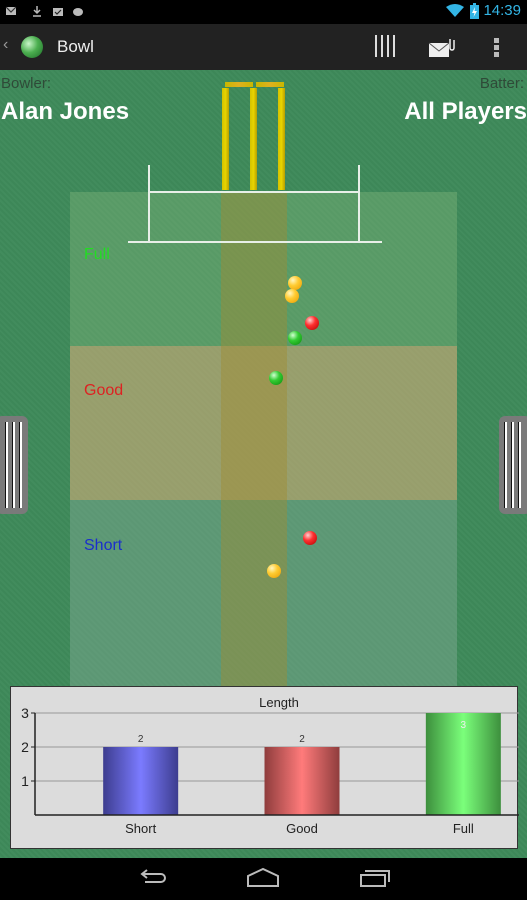 The height and width of the screenshot is (900, 527). Describe the element at coordinates (513, 465) in the screenshot. I see `next-handle` at that location.